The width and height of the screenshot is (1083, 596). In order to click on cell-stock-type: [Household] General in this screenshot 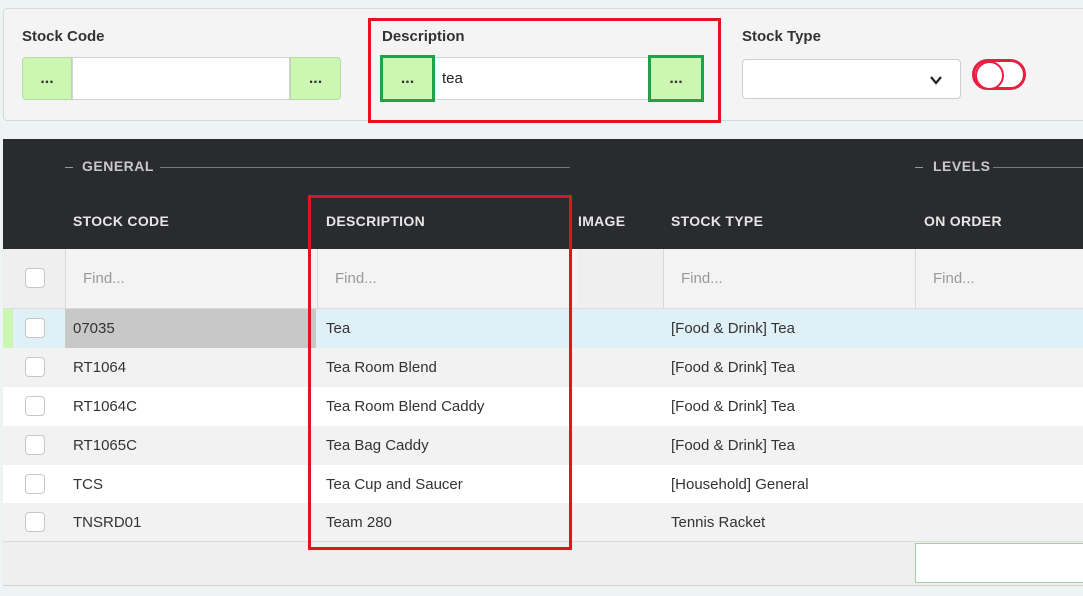, I will do `click(740, 484)`.